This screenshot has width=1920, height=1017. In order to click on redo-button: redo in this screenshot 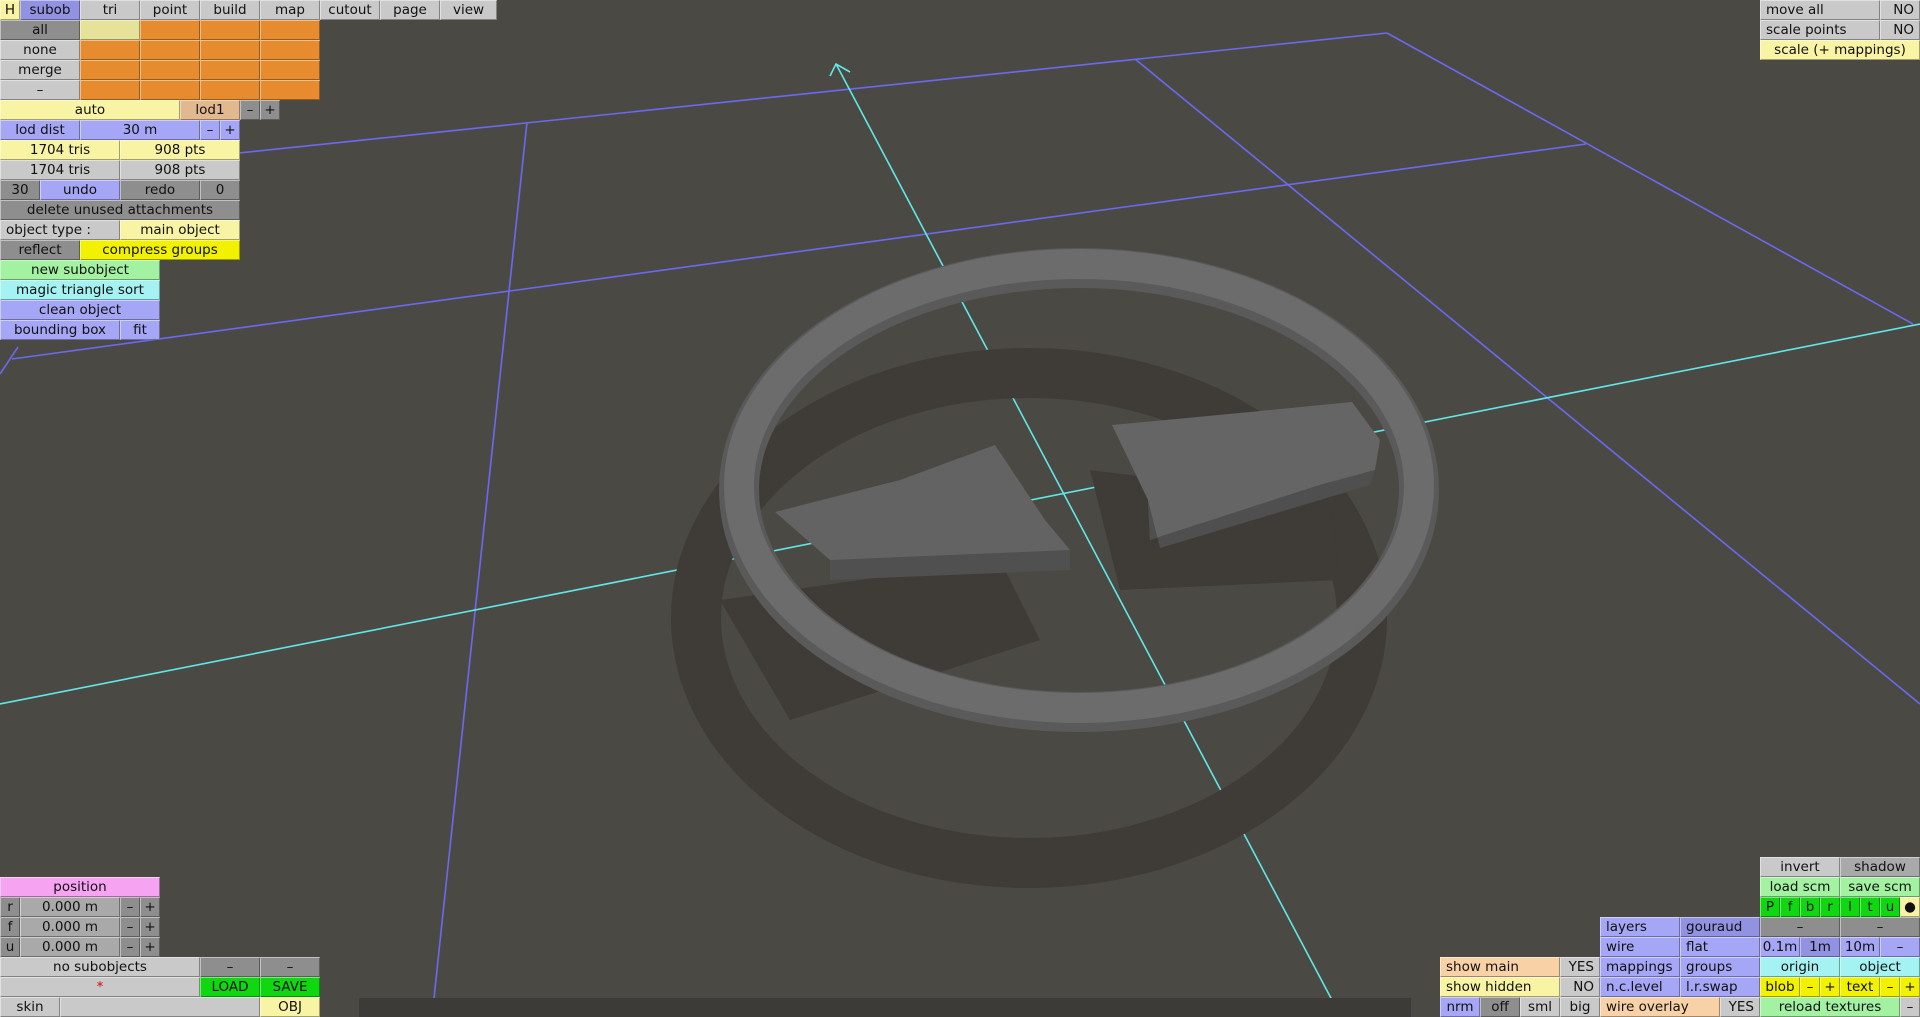, I will do `click(160, 190)`.